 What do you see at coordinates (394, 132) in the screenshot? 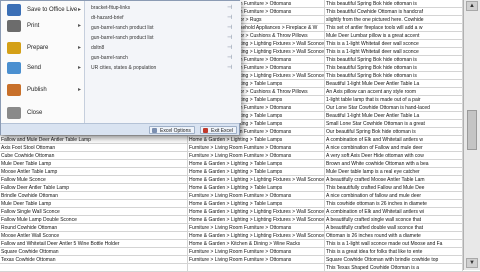
I see `table-cell: Our beautiful Spring Bok hide ottoman is` at bounding box center [394, 132].